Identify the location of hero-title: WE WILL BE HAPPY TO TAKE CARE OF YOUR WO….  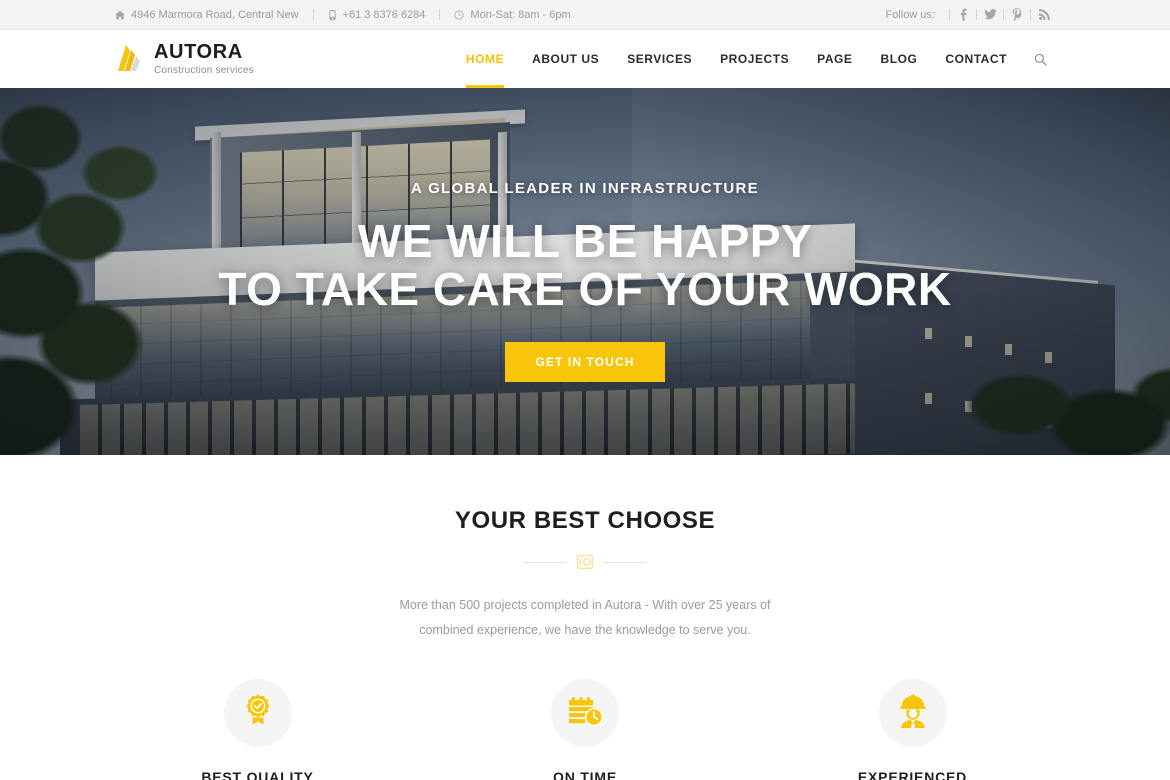
(584, 265).